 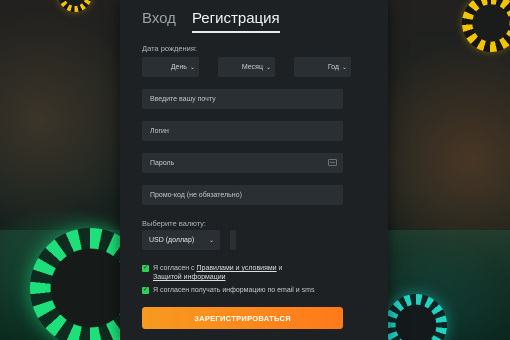 What do you see at coordinates (183, 99) in the screenshot?
I see `email-placeholder: Введите вашу почту` at bounding box center [183, 99].